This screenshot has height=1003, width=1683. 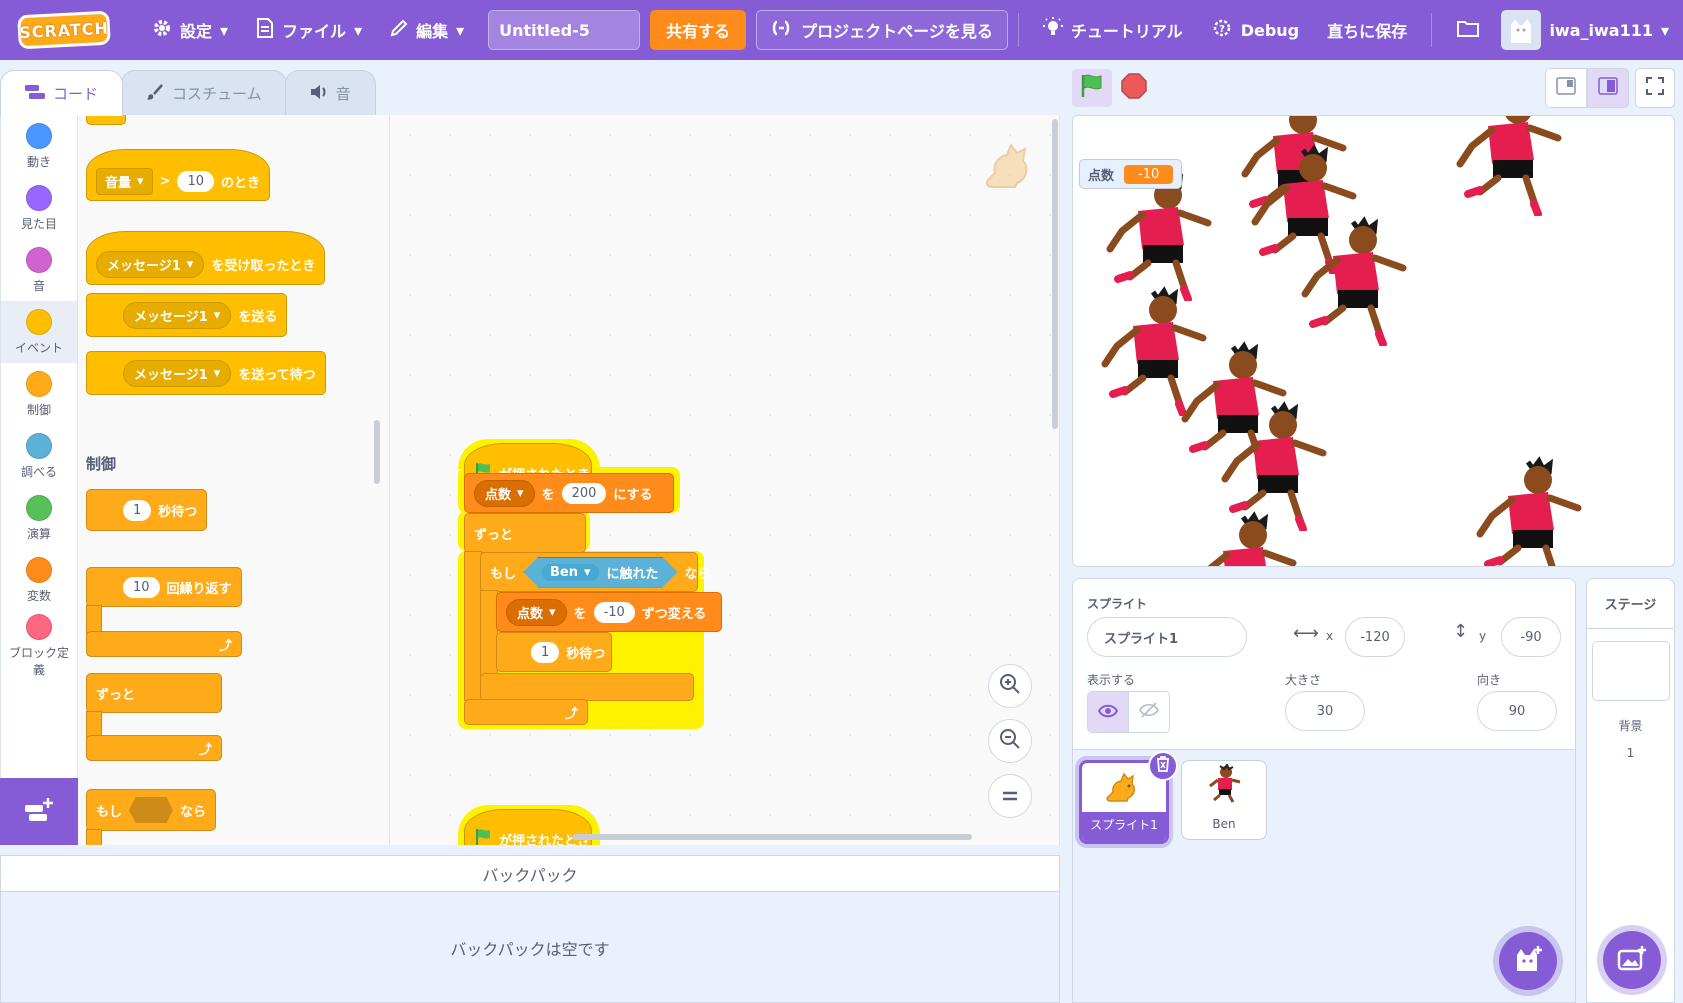 What do you see at coordinates (882, 30) in the screenshot?
I see `see-project-page-button: プロジェクトページを見る` at bounding box center [882, 30].